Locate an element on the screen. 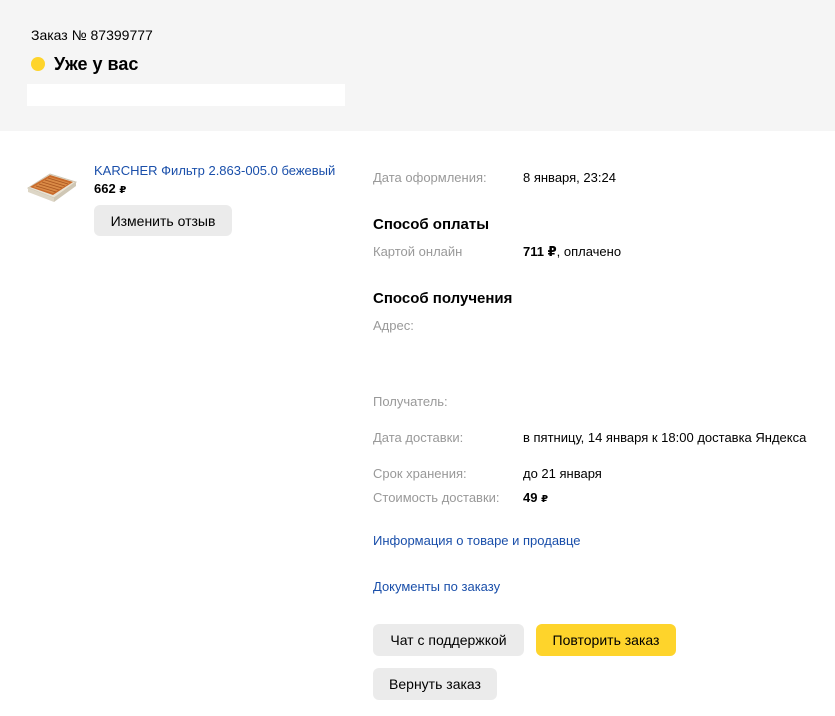 The width and height of the screenshot is (835, 716). delivery-date-label: Дата доставки: is located at coordinates (418, 437).